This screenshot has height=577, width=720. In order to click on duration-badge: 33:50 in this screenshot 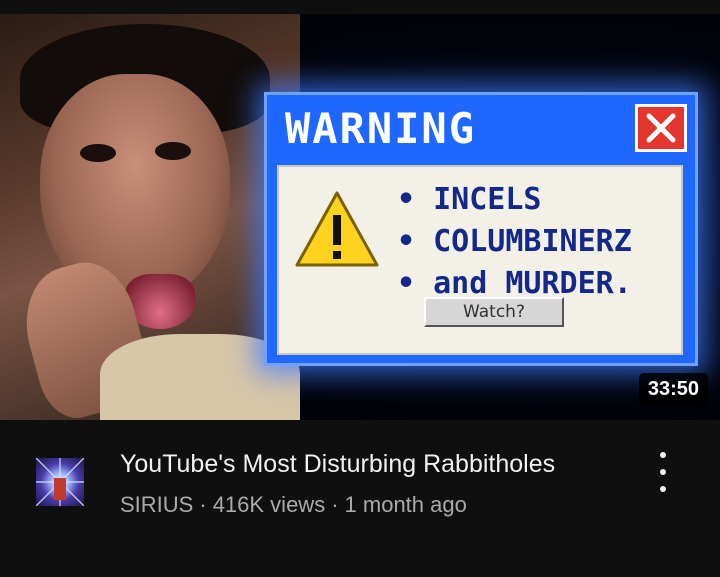, I will do `click(673, 389)`.